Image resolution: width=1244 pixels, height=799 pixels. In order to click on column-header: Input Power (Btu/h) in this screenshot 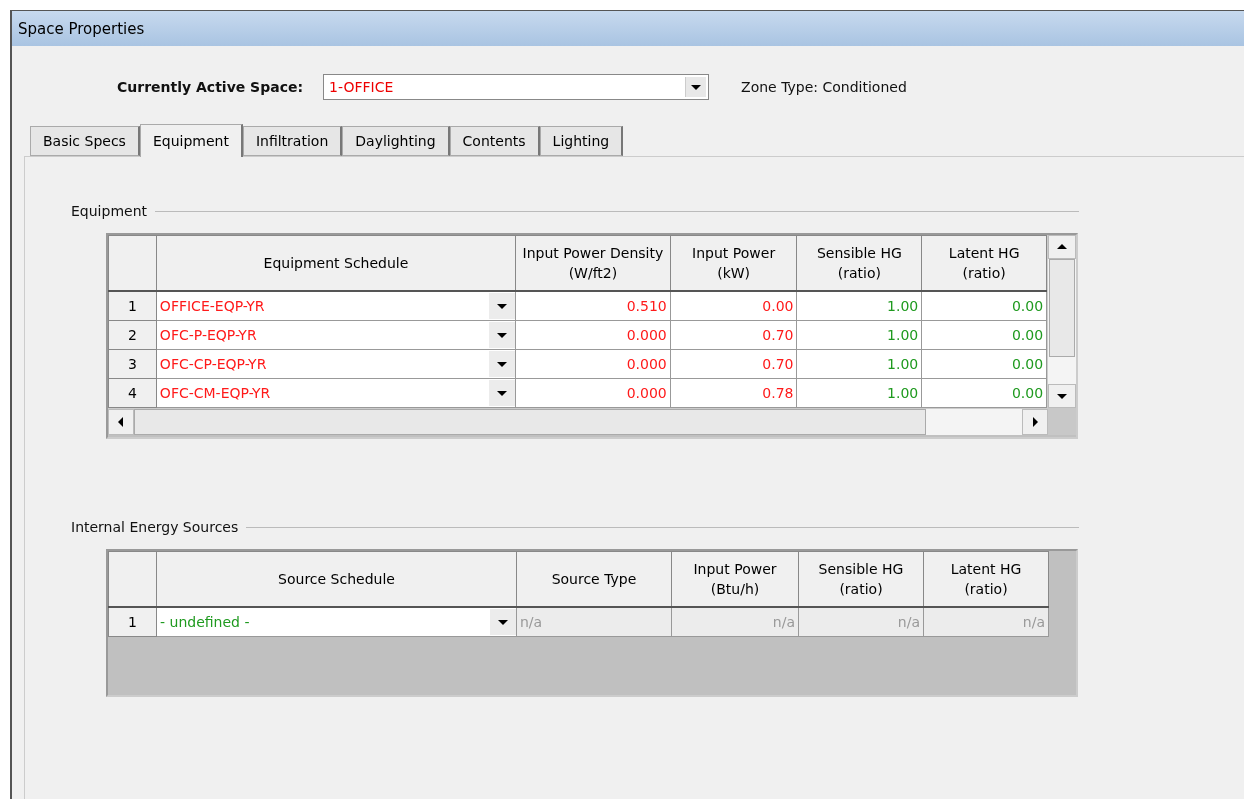, I will do `click(735, 579)`.